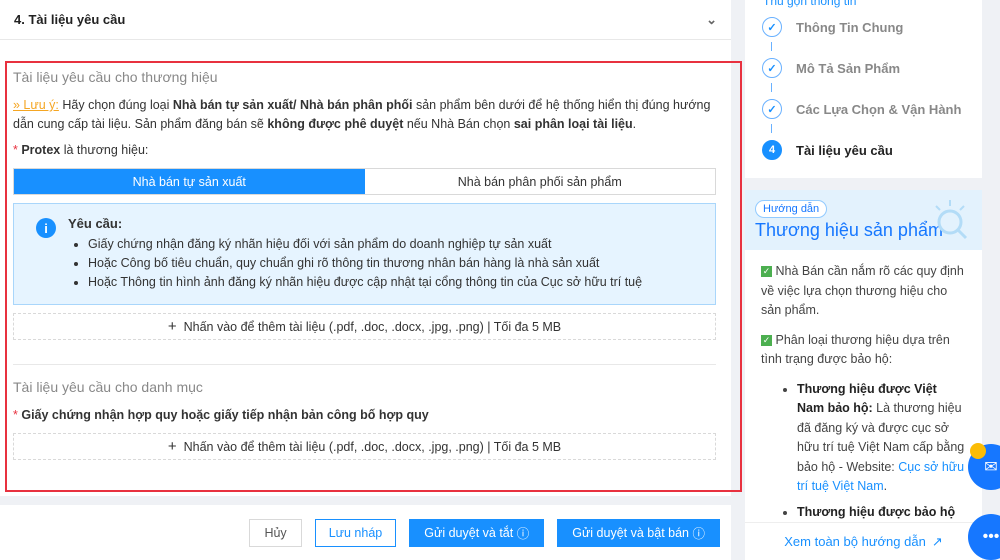  Describe the element at coordinates (937, 541) in the screenshot. I see `external-link-icon: ↗` at that location.